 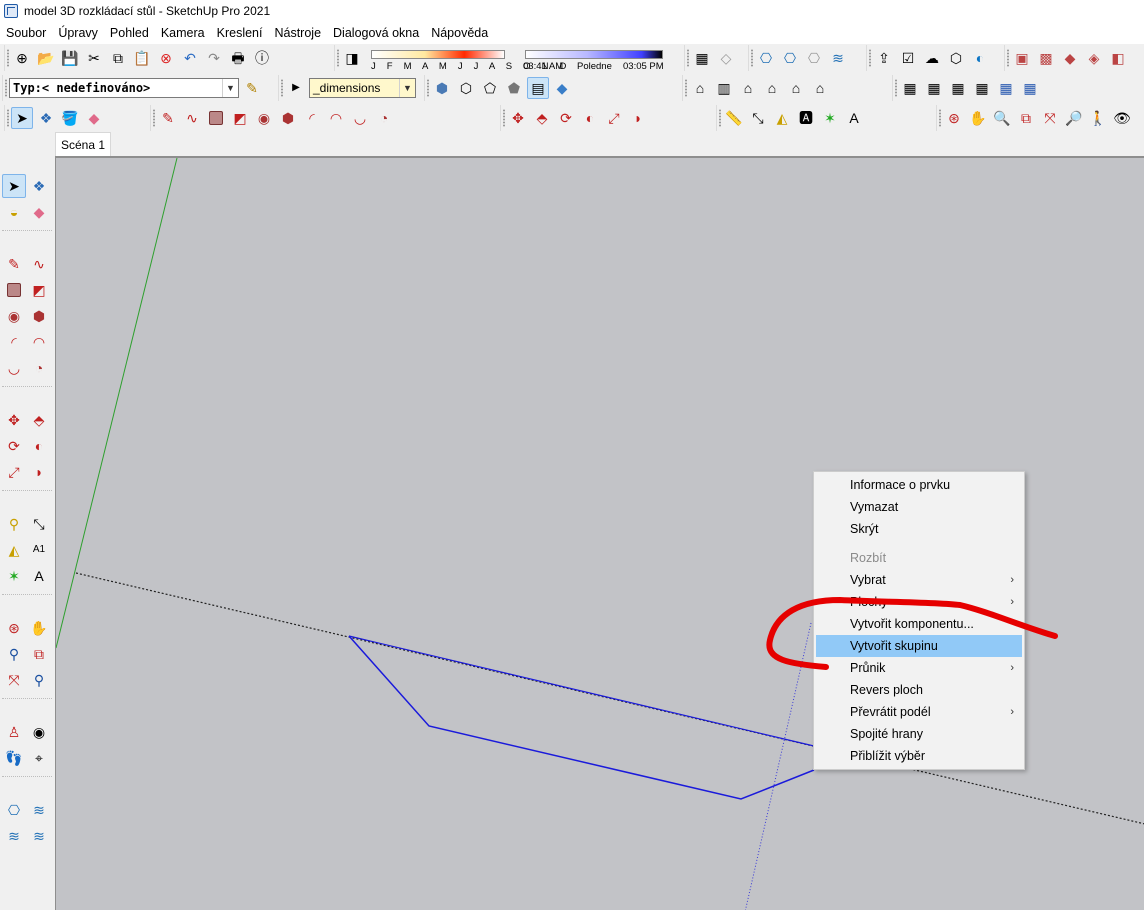 I want to click on layer-panel-icon-1: ▦, so click(x=910, y=88).